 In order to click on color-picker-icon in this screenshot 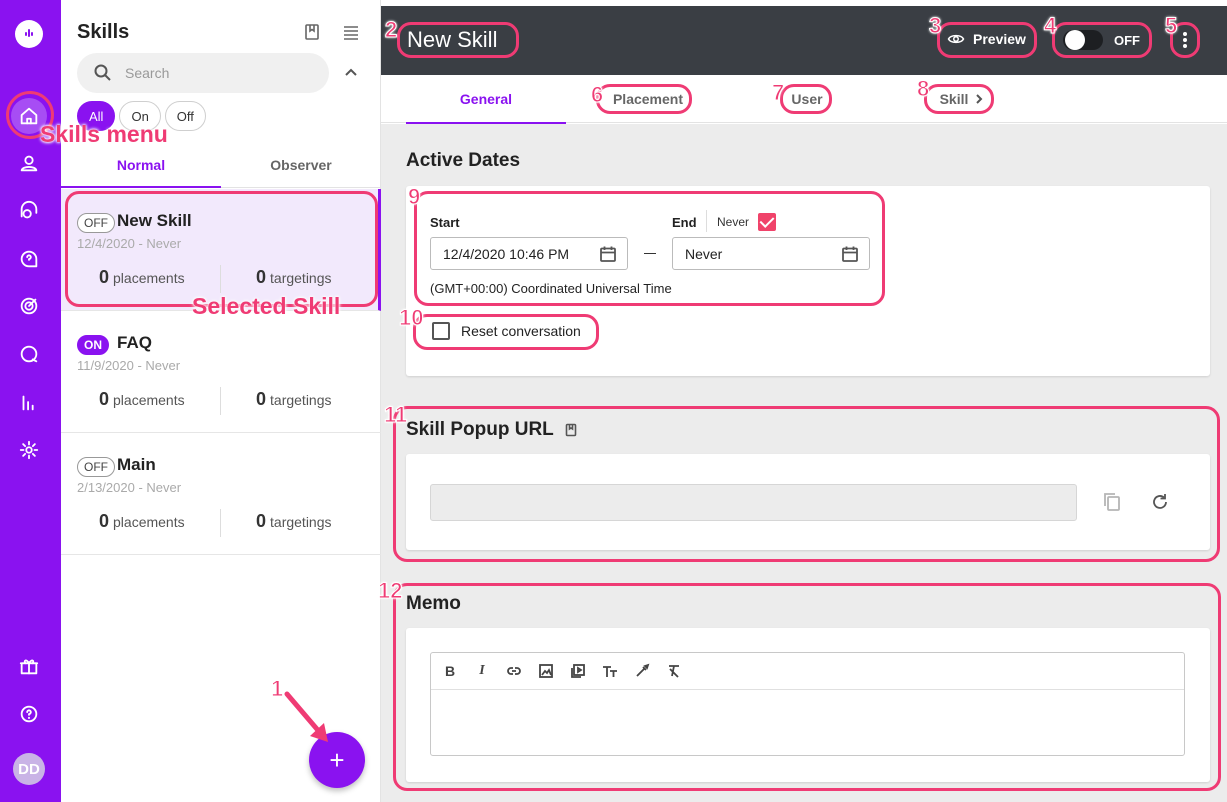, I will do `click(642, 671)`.